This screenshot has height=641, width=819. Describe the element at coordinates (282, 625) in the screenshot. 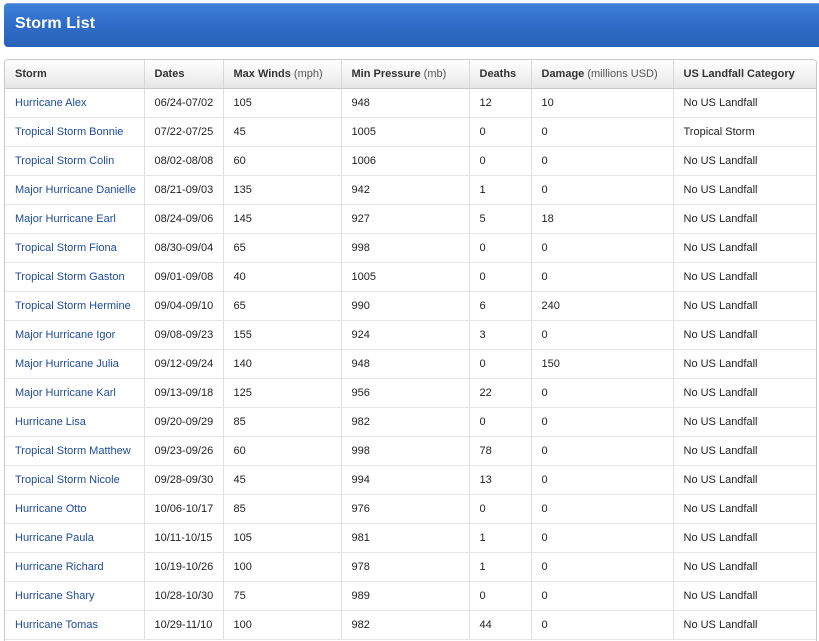

I see `max-winds-cell: 100` at that location.